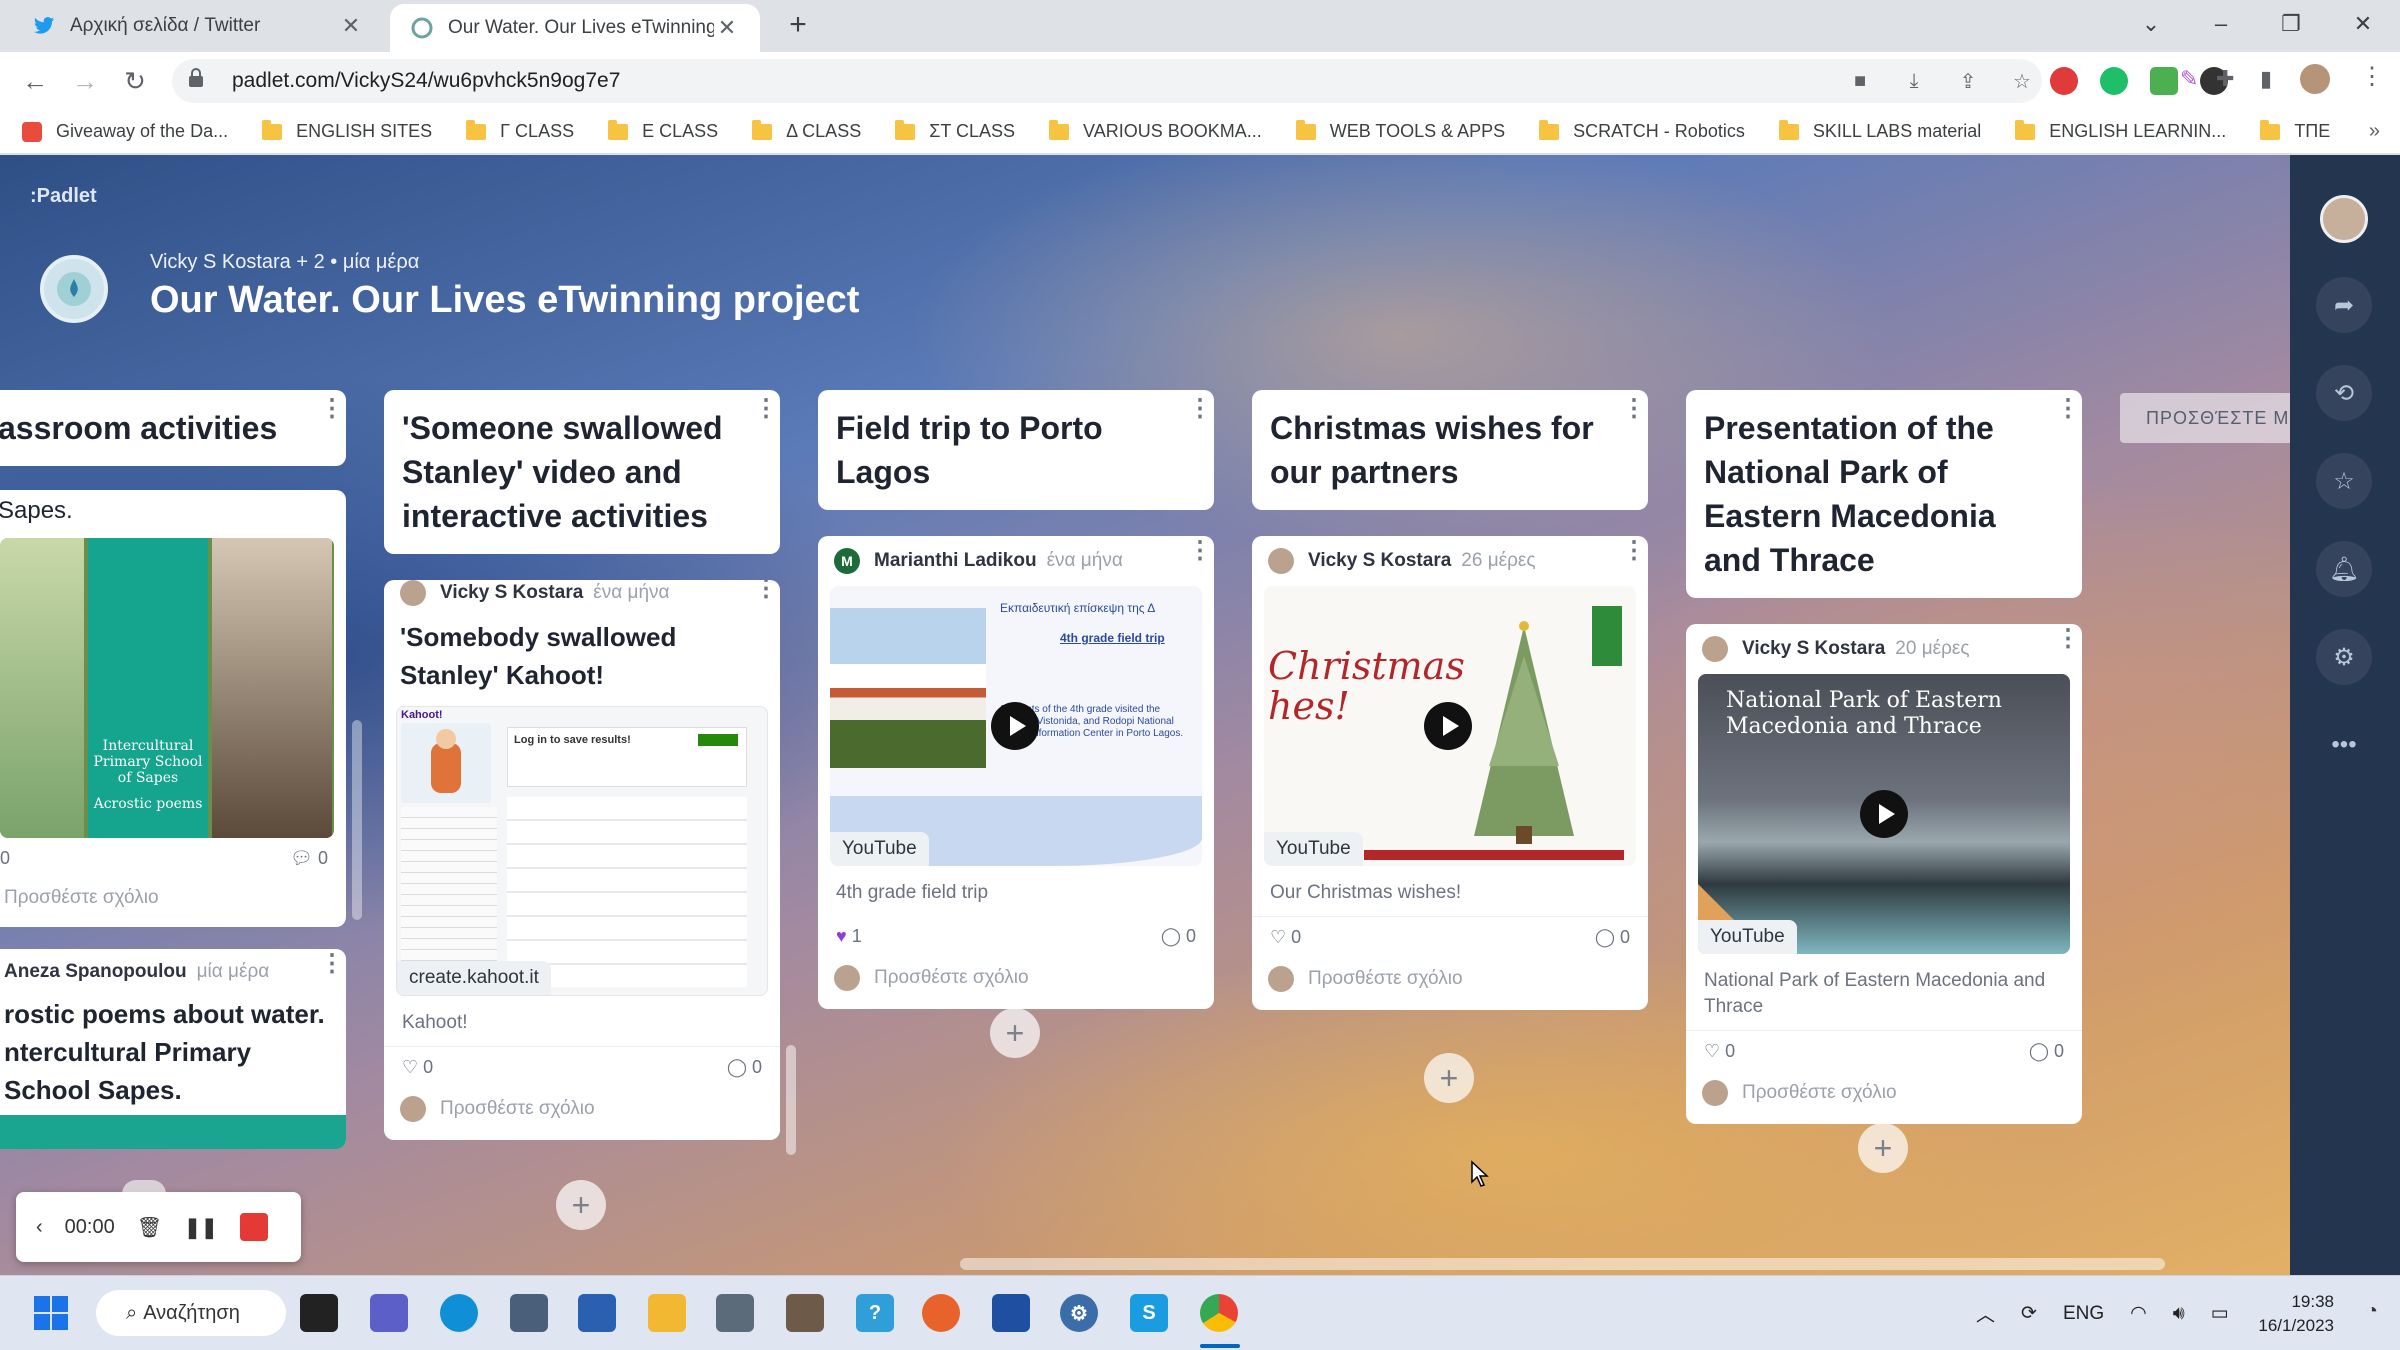  What do you see at coordinates (2029, 1313) in the screenshot?
I see `sync-icon: ⟳` at bounding box center [2029, 1313].